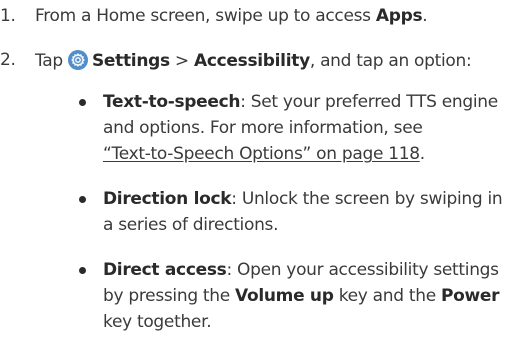  What do you see at coordinates (77, 60) in the screenshot?
I see `settings-gear-icon` at bounding box center [77, 60].